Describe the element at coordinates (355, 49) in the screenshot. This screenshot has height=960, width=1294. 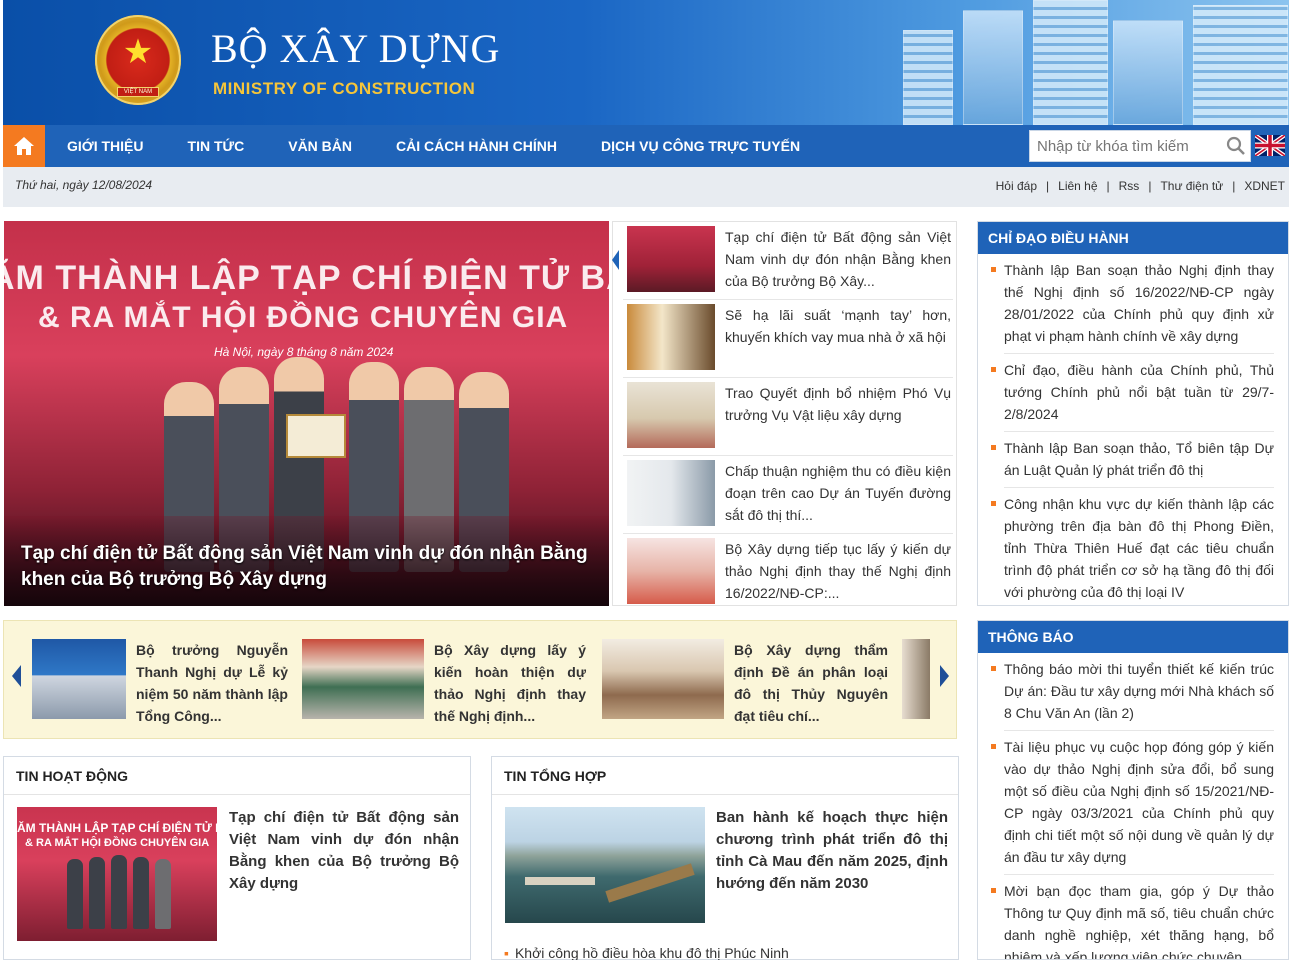
I see `site-title: BỘ XÂY DỰNG` at that location.